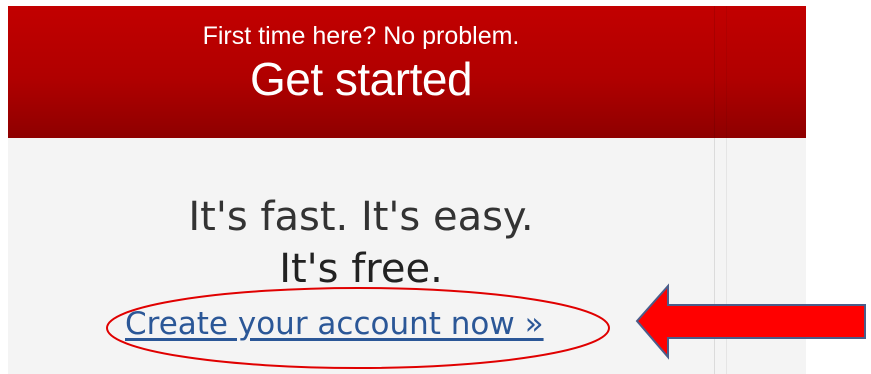  I want to click on tagline-fast-easy: It's fast. It's easy., so click(361, 217).